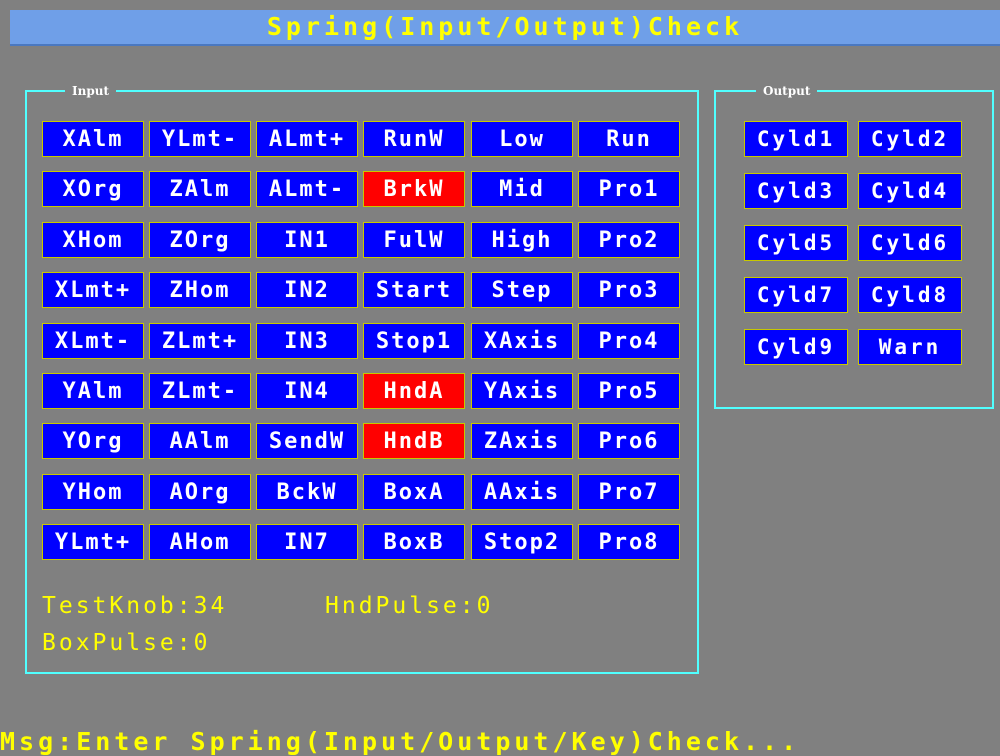  I want to click on output-indicator-cyld9: Cyld9, so click(796, 347).